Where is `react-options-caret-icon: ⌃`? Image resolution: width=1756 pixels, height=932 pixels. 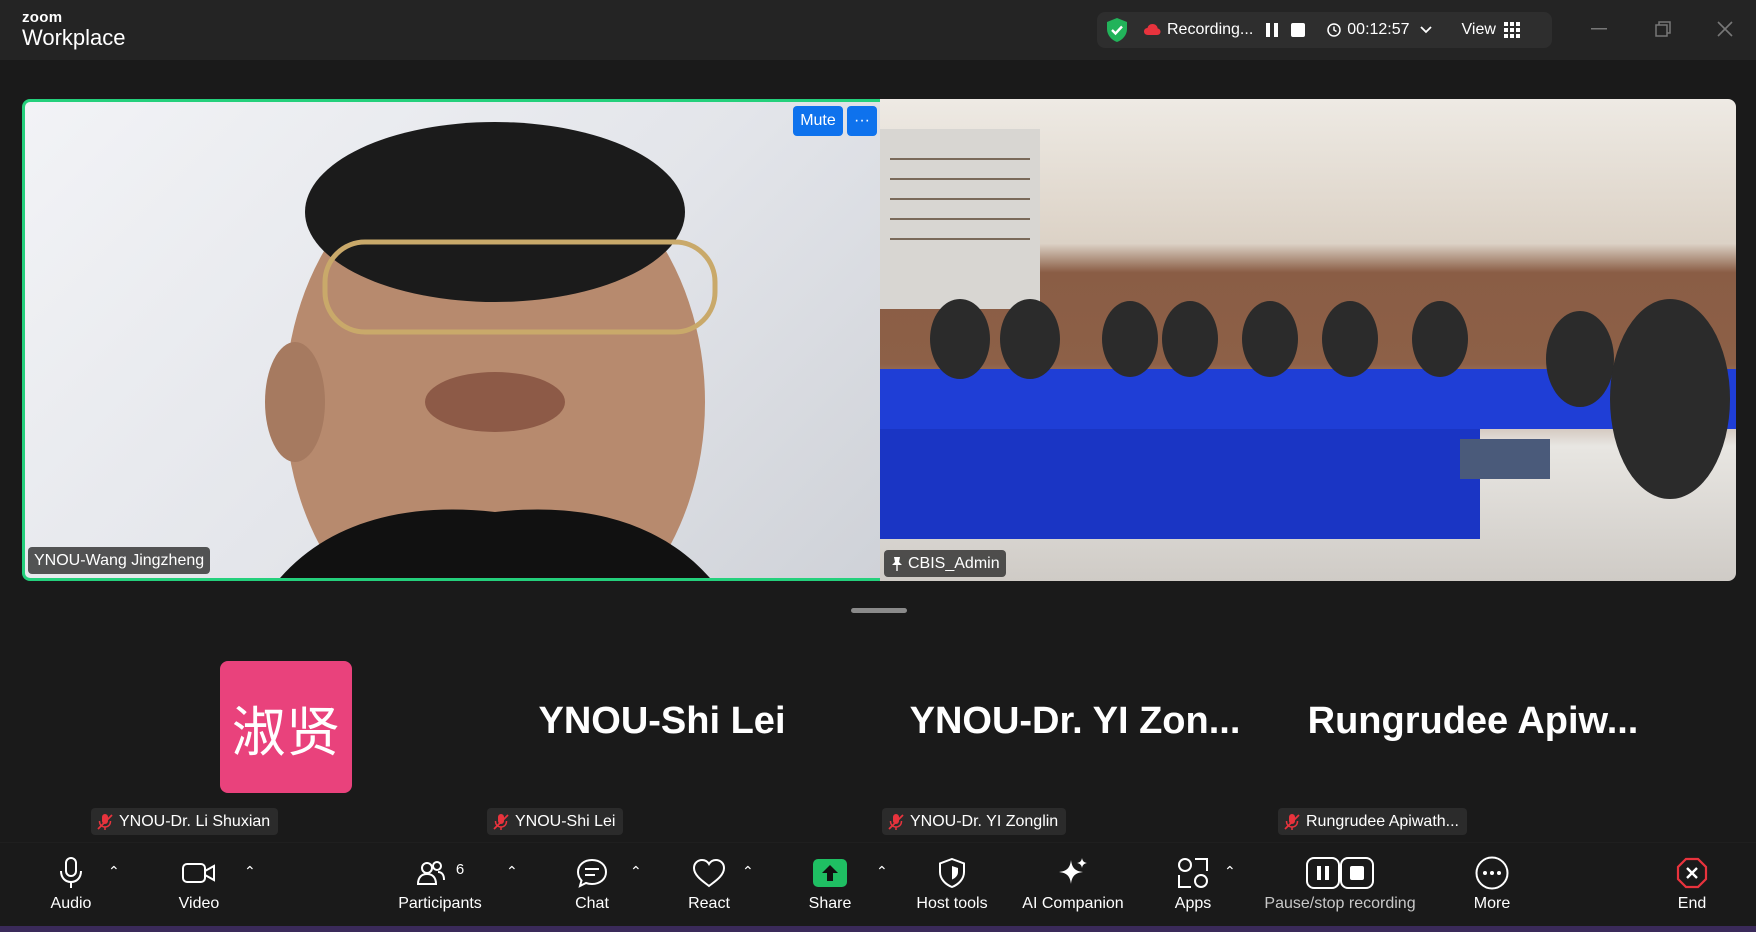 react-options-caret-icon: ⌃ is located at coordinates (748, 871).